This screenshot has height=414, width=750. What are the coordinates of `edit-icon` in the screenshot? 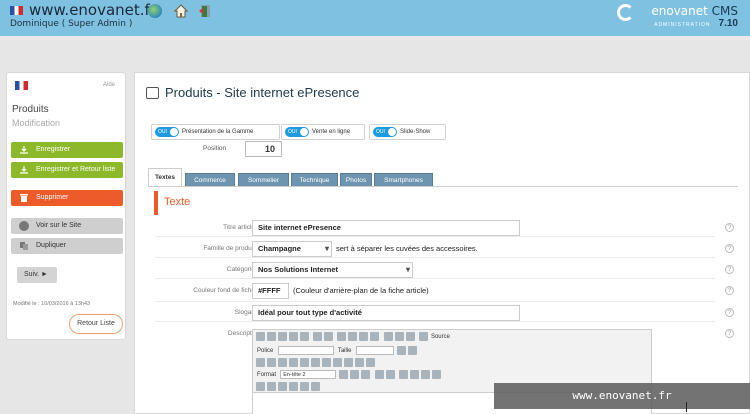 It's located at (152, 93).